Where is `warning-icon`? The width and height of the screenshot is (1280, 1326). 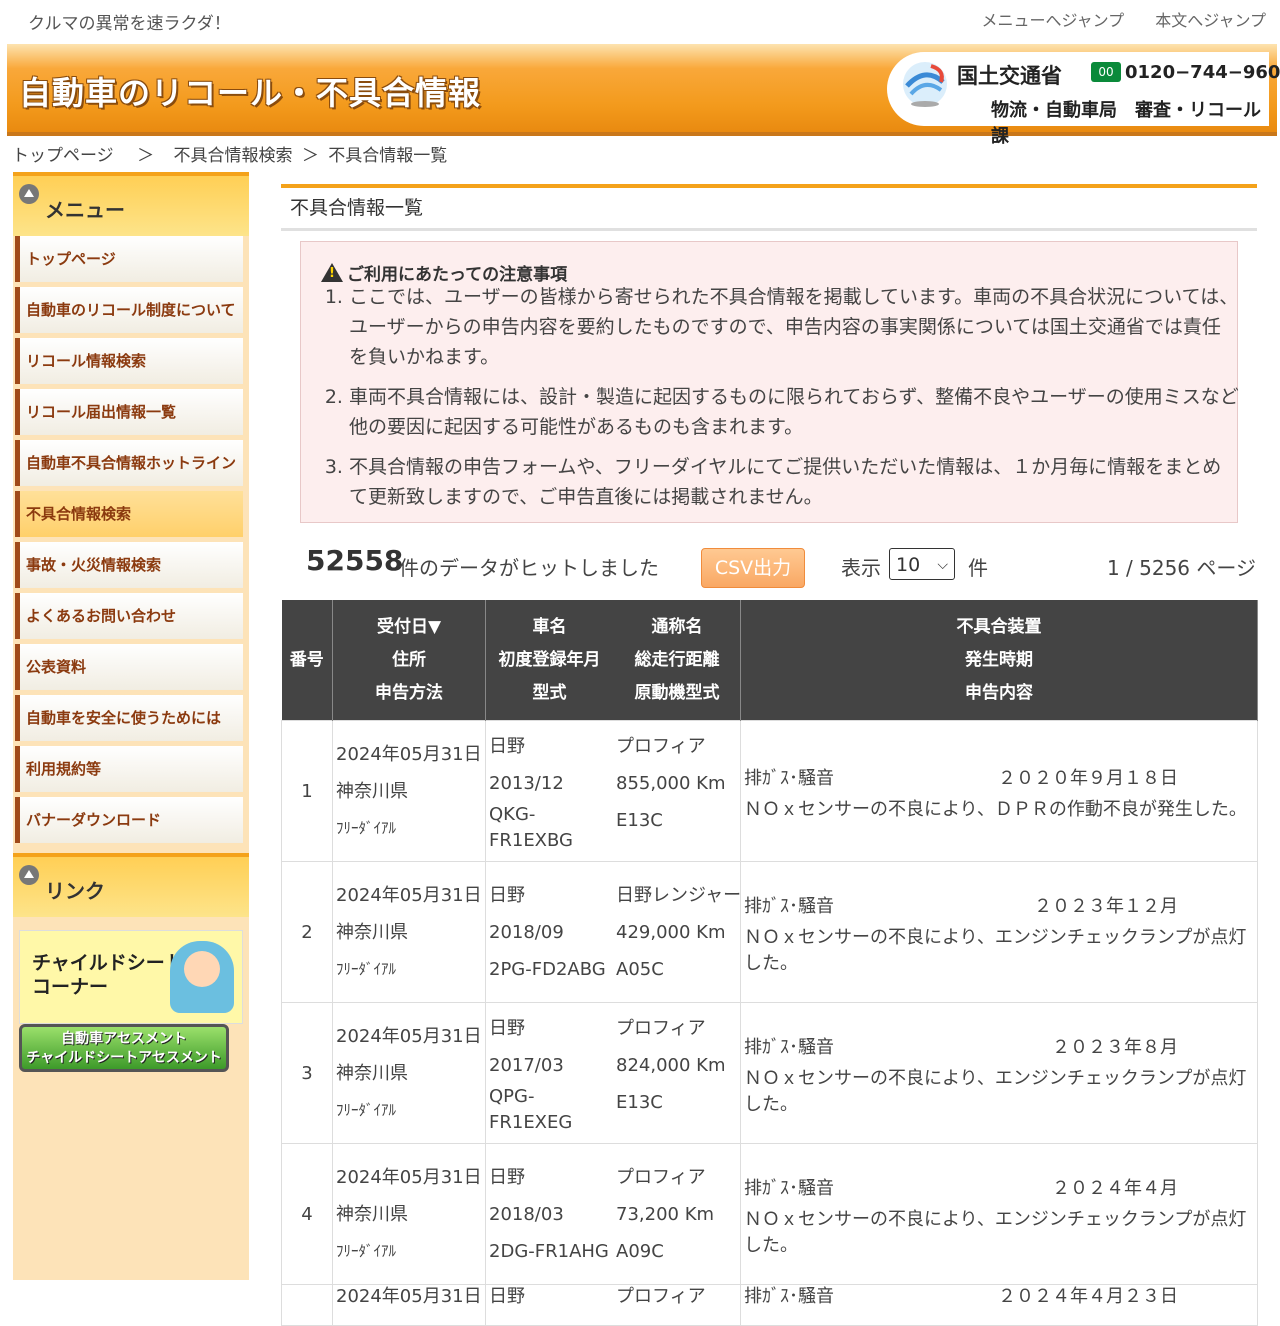
warning-icon is located at coordinates (332, 272).